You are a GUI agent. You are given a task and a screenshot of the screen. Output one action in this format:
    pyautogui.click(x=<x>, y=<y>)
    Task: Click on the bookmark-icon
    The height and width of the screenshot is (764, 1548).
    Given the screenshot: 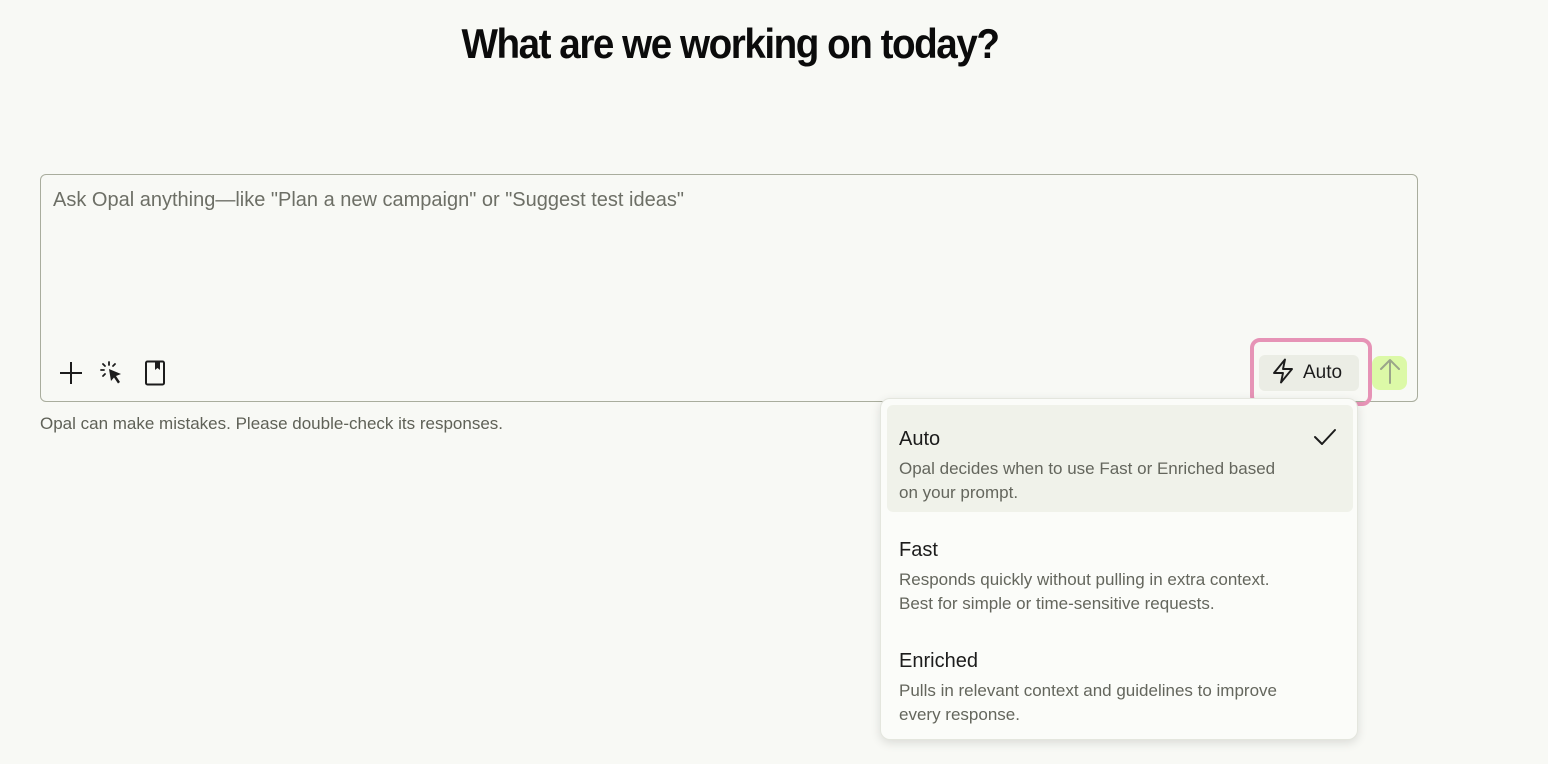 What is the action you would take?
    pyautogui.click(x=155, y=373)
    